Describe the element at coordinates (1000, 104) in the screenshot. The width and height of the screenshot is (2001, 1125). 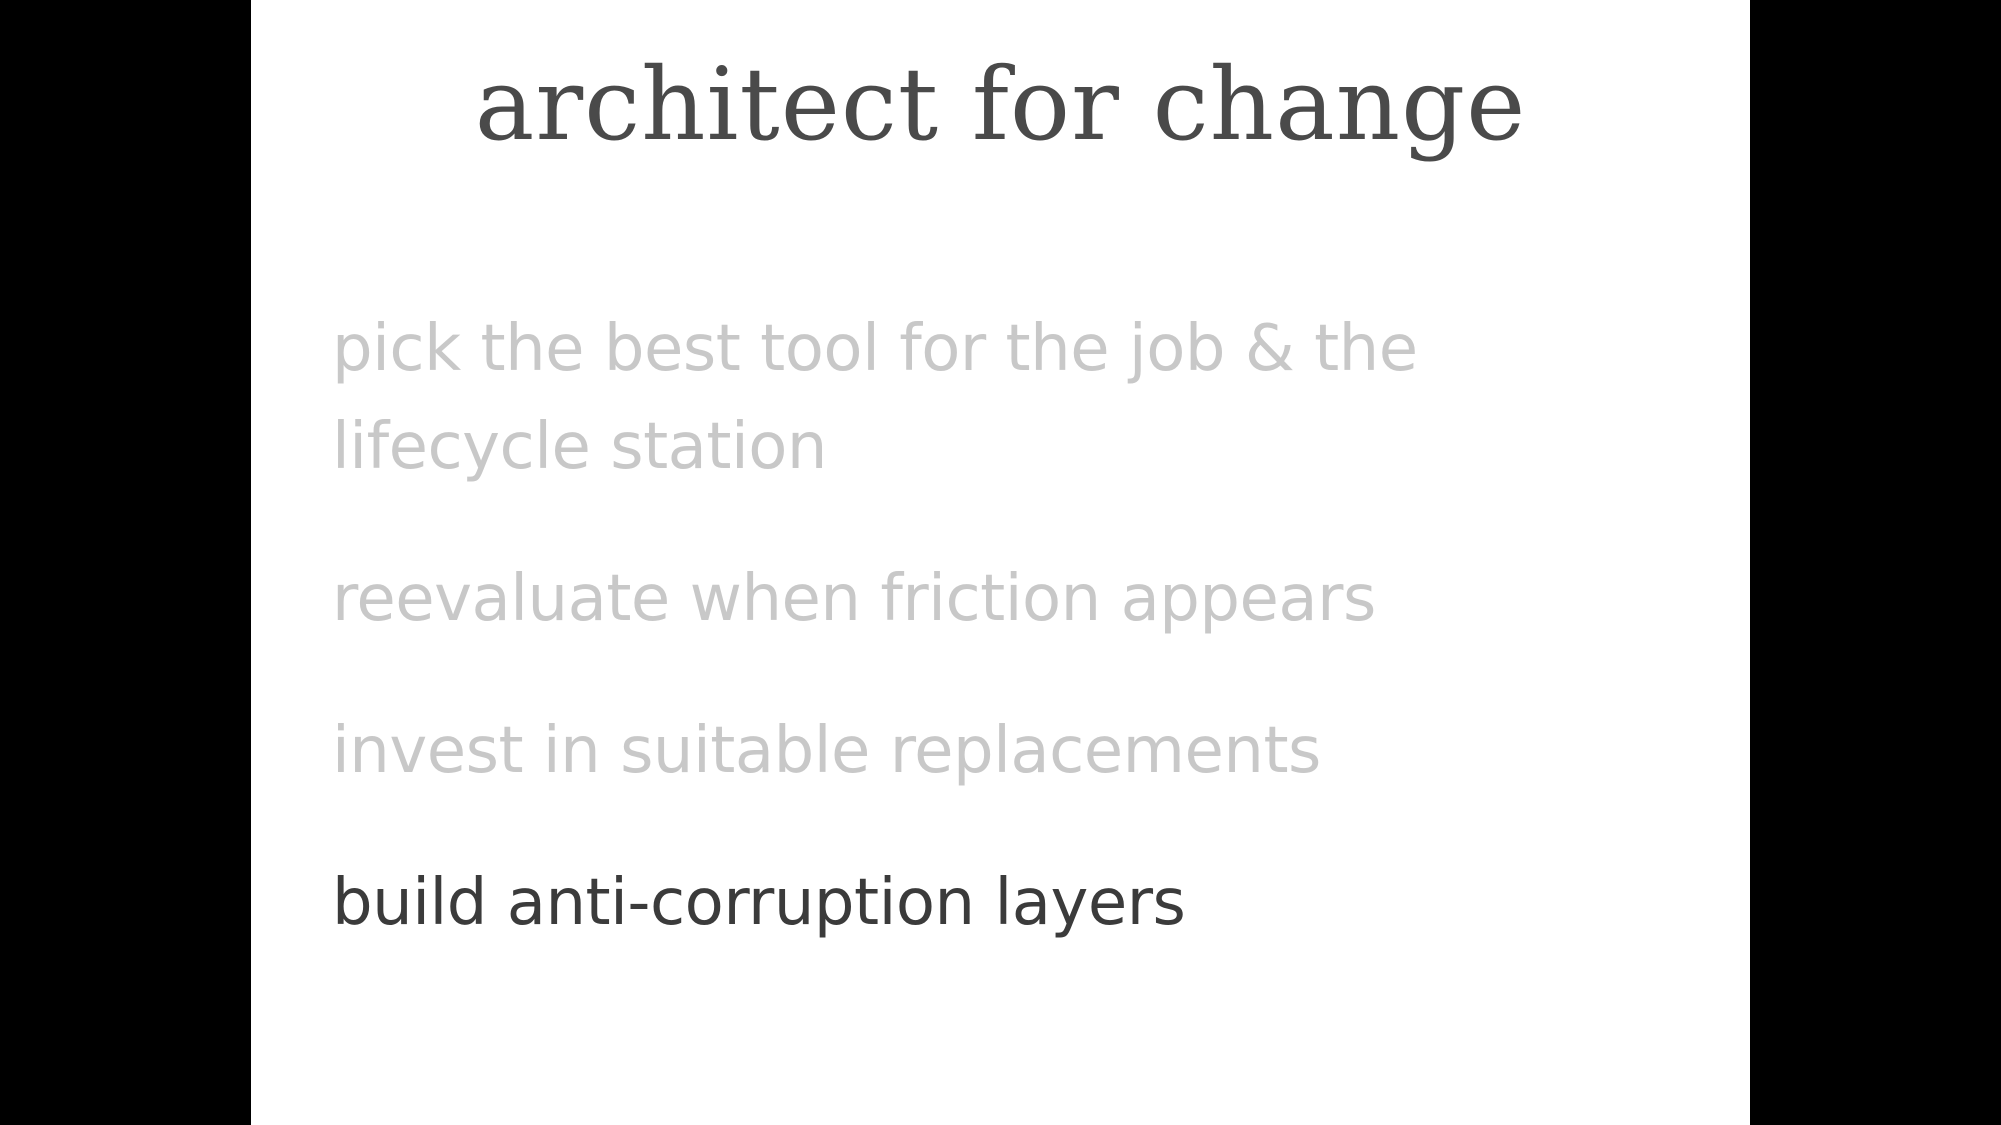
I see `slide-title: architect for change` at that location.